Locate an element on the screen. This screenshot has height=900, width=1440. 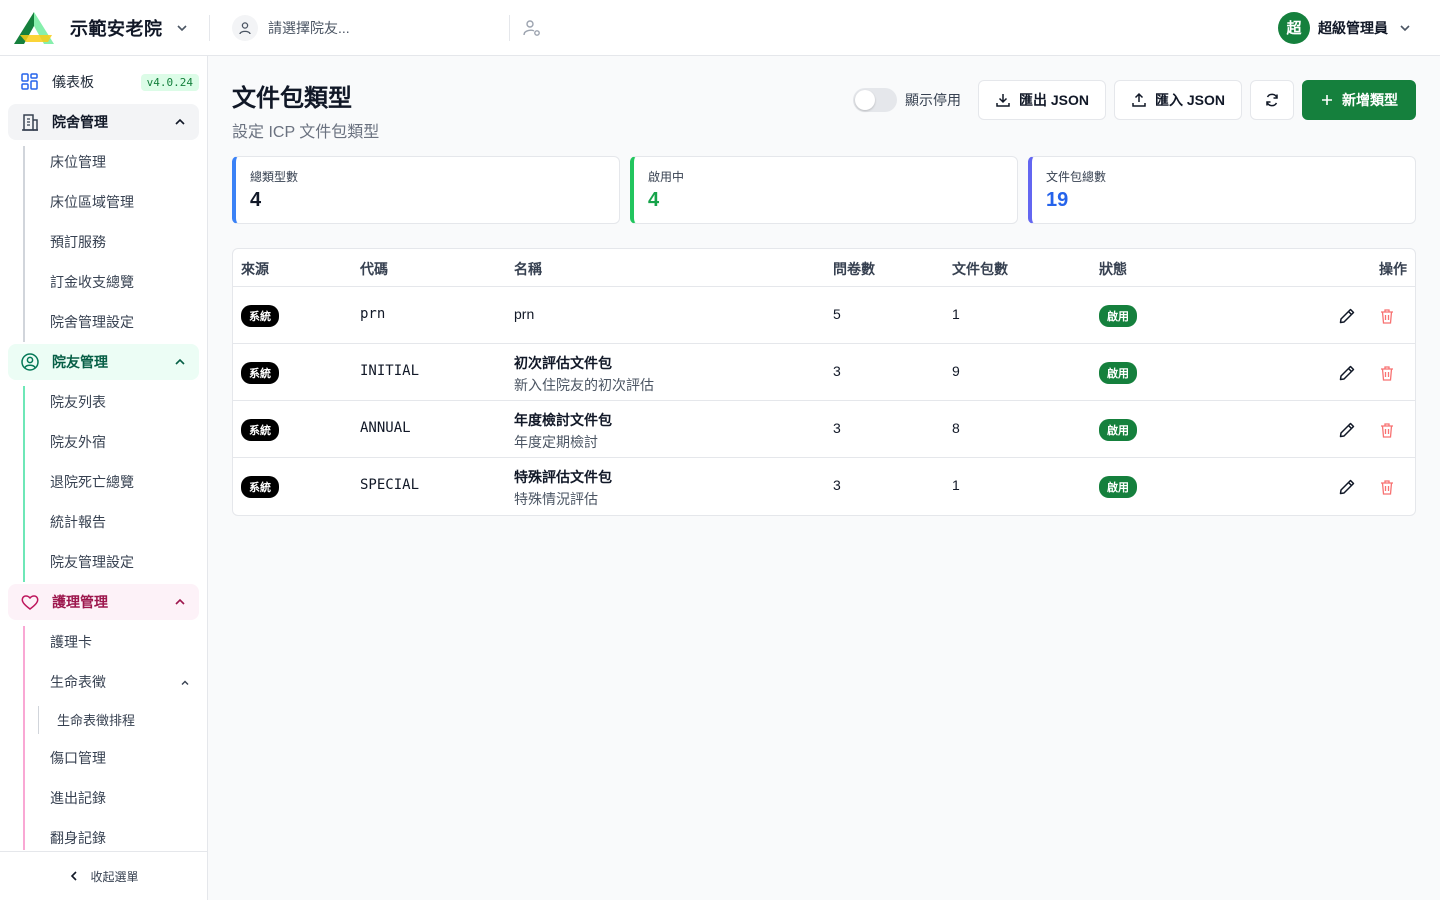
type-name-cell: prn is located at coordinates (524, 314).